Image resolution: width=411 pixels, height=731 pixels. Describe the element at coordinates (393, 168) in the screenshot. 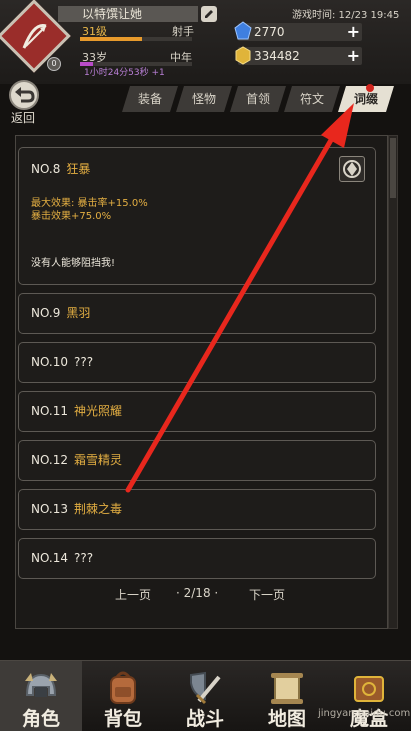

I see `scrollbar-thumb` at that location.